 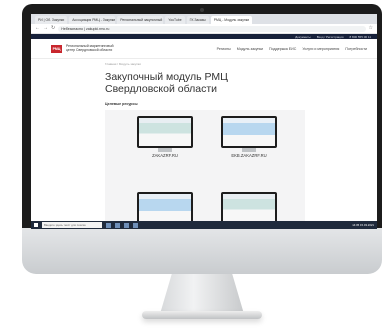 I want to click on menu-item: Поддержка ЕИС, so click(x=282, y=49).